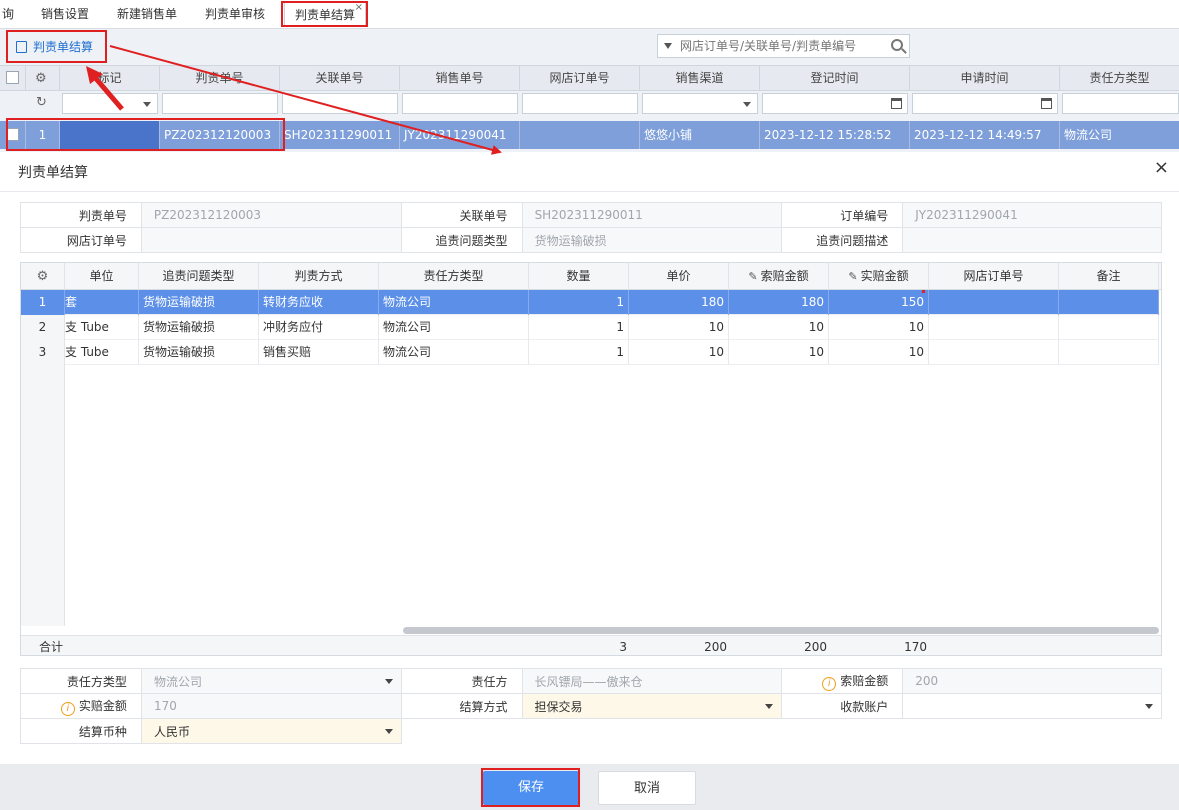  Describe the element at coordinates (8, 14) in the screenshot. I see `tab-query: 询` at that location.